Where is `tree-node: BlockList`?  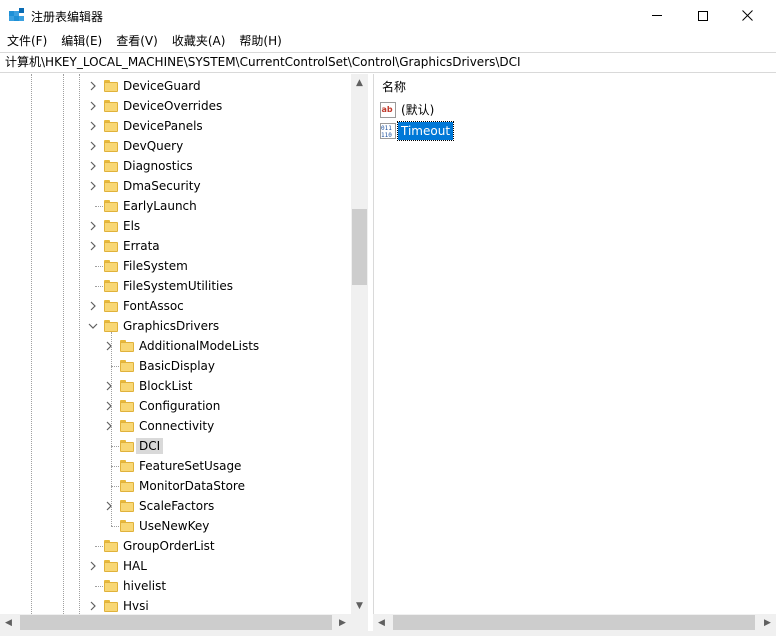 tree-node: BlockList is located at coordinates (175, 386).